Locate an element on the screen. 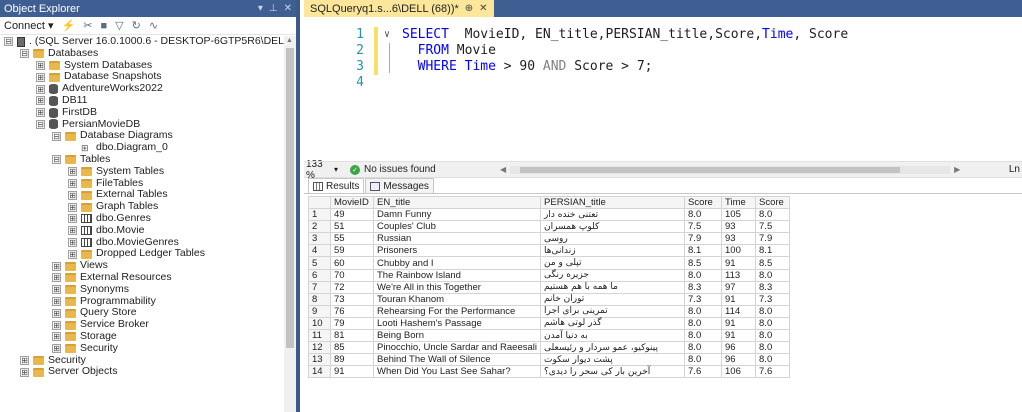  table-cell: تعتنی خنده دار is located at coordinates (613, 215).